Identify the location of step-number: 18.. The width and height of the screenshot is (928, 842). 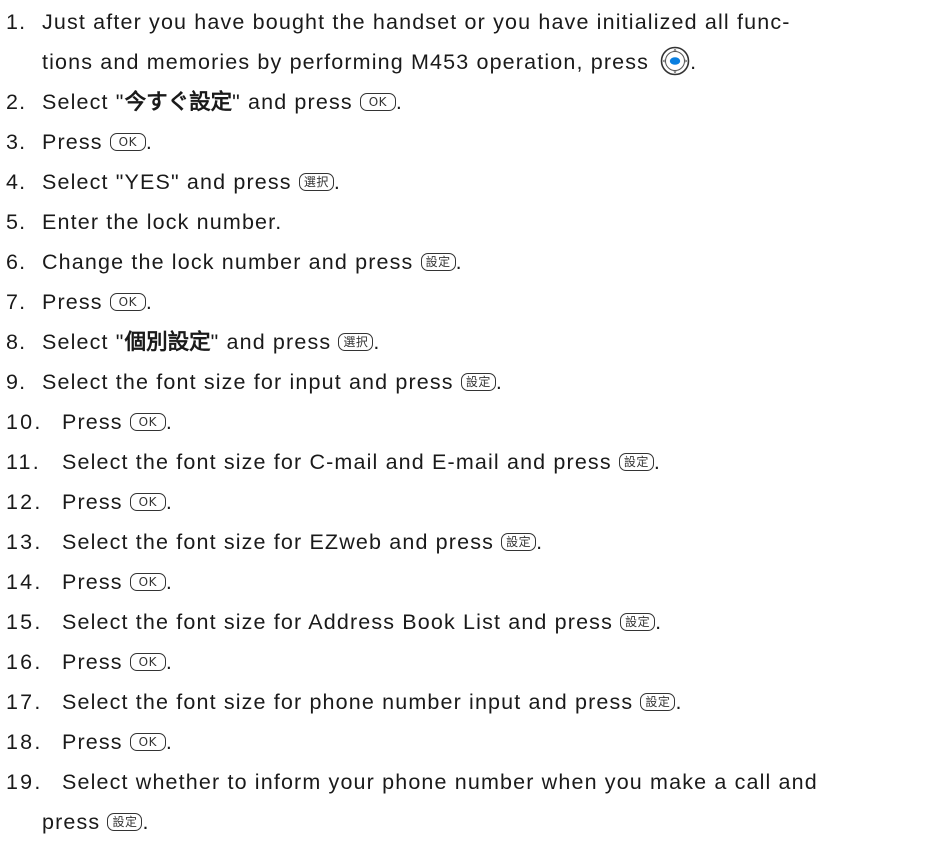
(24, 742).